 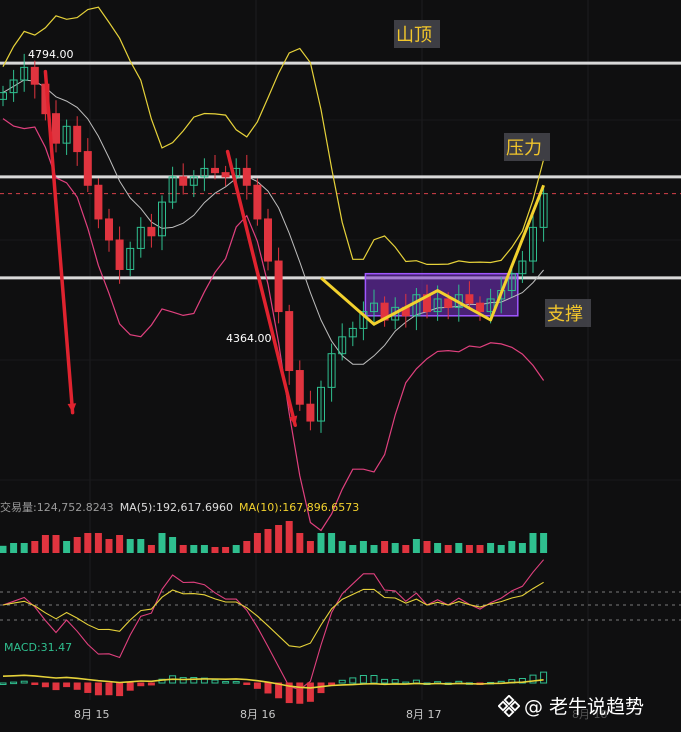 What do you see at coordinates (274, 537) in the screenshot?
I see `volume-panel` at bounding box center [274, 537].